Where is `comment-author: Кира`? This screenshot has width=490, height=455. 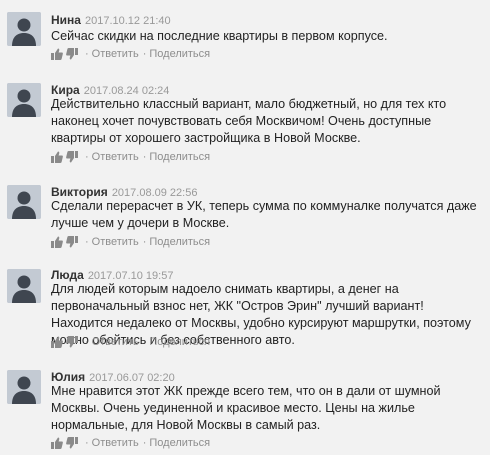
comment-author: Кира is located at coordinates (65, 90).